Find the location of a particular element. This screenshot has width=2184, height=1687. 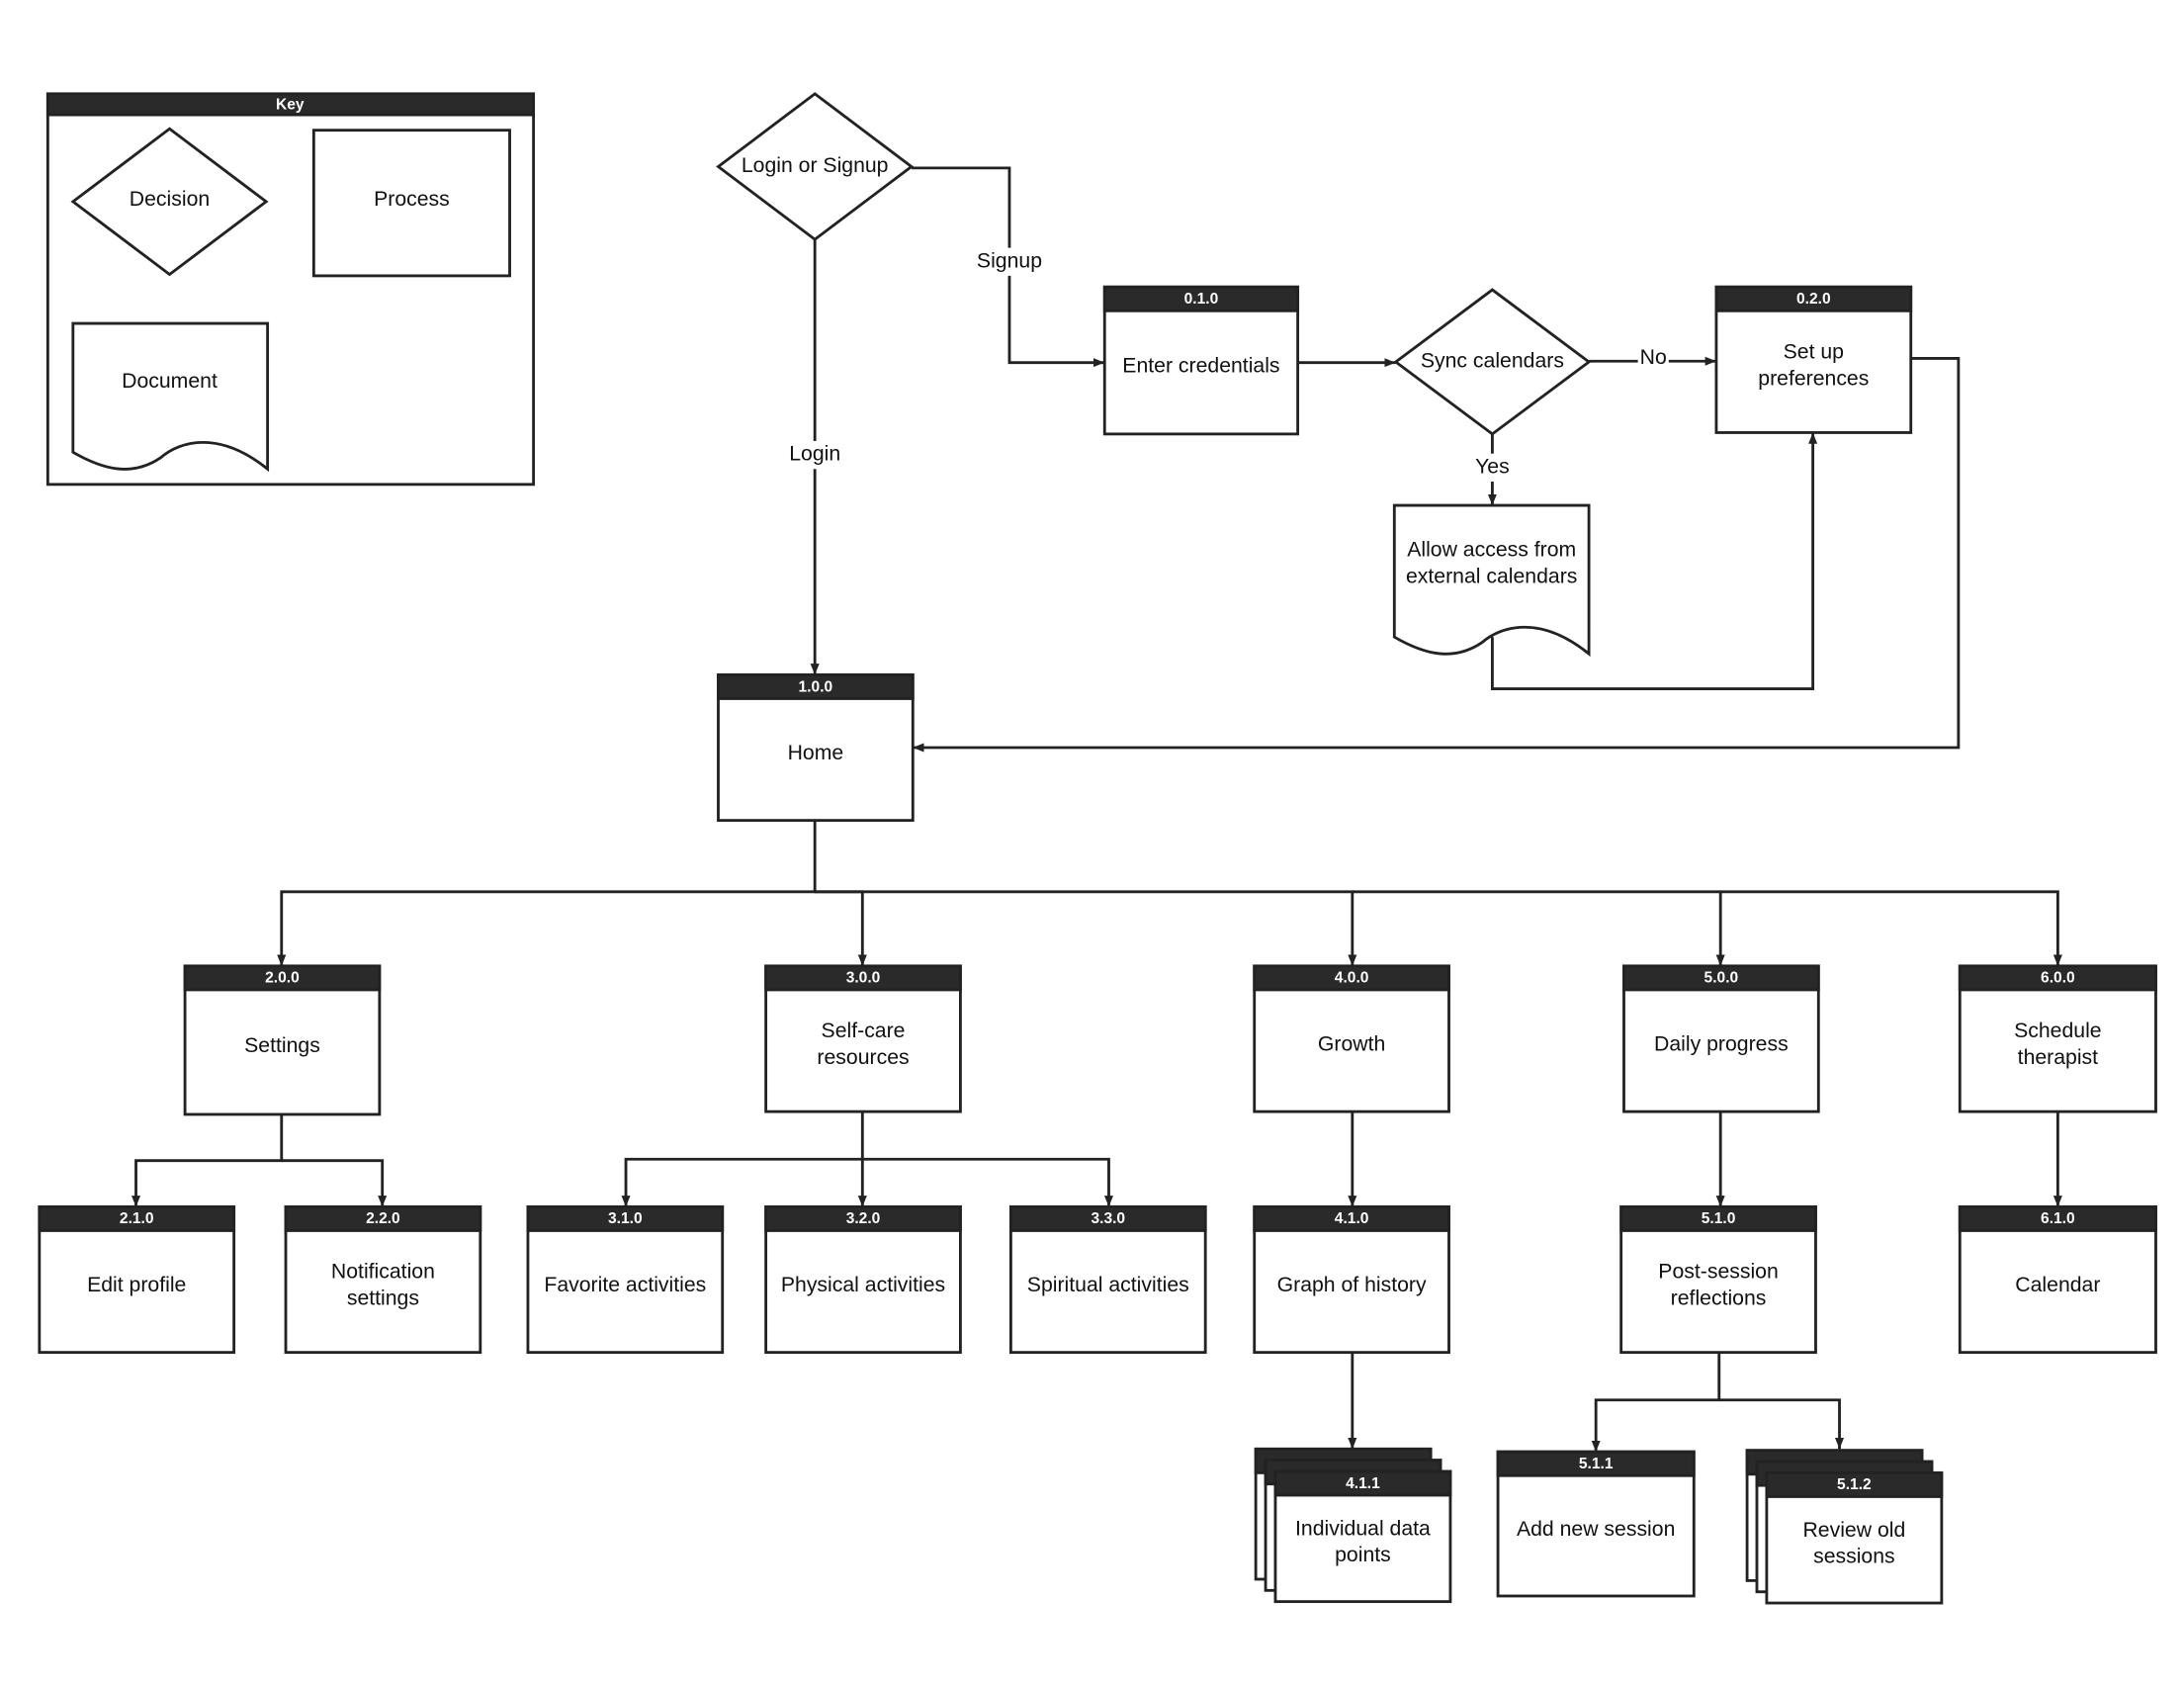

settings-to-edit is located at coordinates (207, 1160).